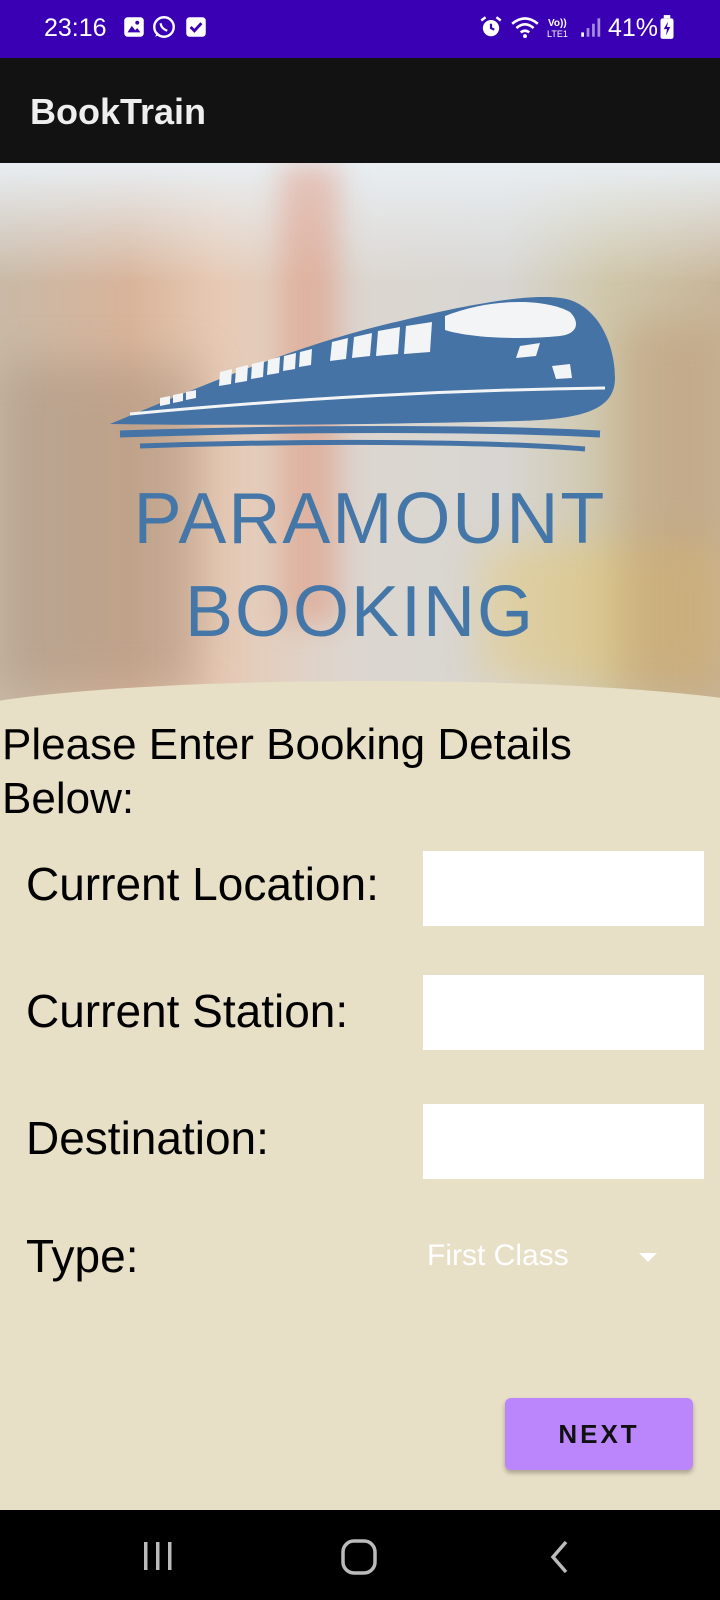  What do you see at coordinates (187, 1011) in the screenshot?
I see `current-station-label: Current Station:` at bounding box center [187, 1011].